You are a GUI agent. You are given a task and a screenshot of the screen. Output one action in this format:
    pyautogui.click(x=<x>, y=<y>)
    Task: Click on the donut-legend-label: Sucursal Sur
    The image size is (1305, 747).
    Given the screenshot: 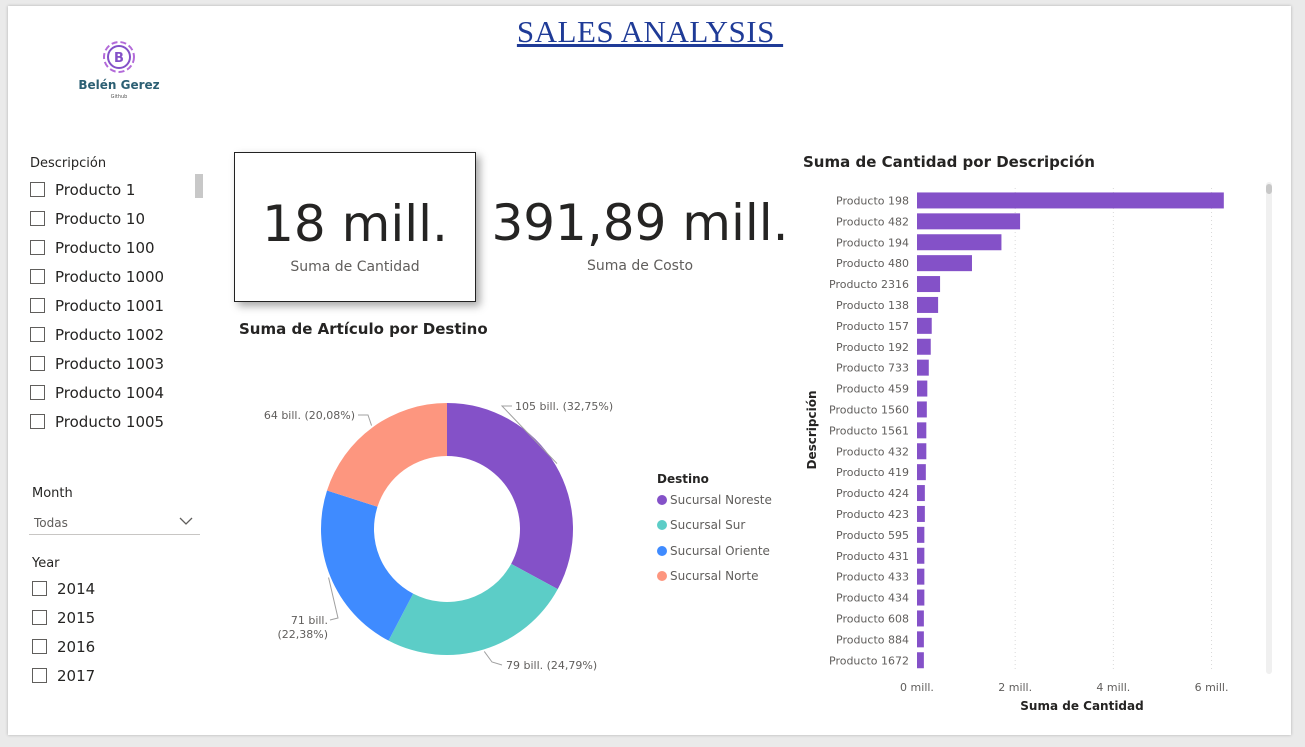 What is the action you would take?
    pyautogui.click(x=708, y=525)
    